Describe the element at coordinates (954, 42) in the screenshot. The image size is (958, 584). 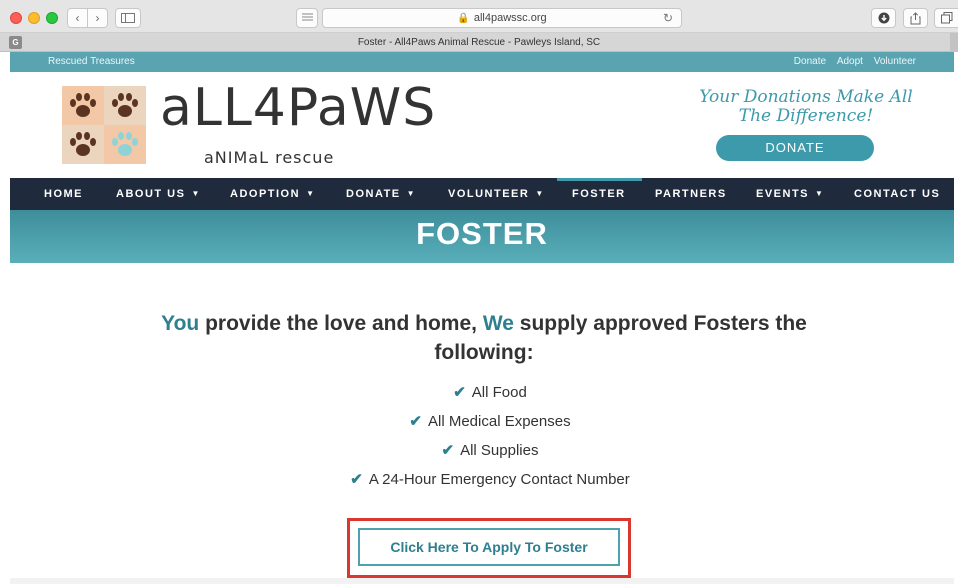
I see `tab-bar-edge` at that location.